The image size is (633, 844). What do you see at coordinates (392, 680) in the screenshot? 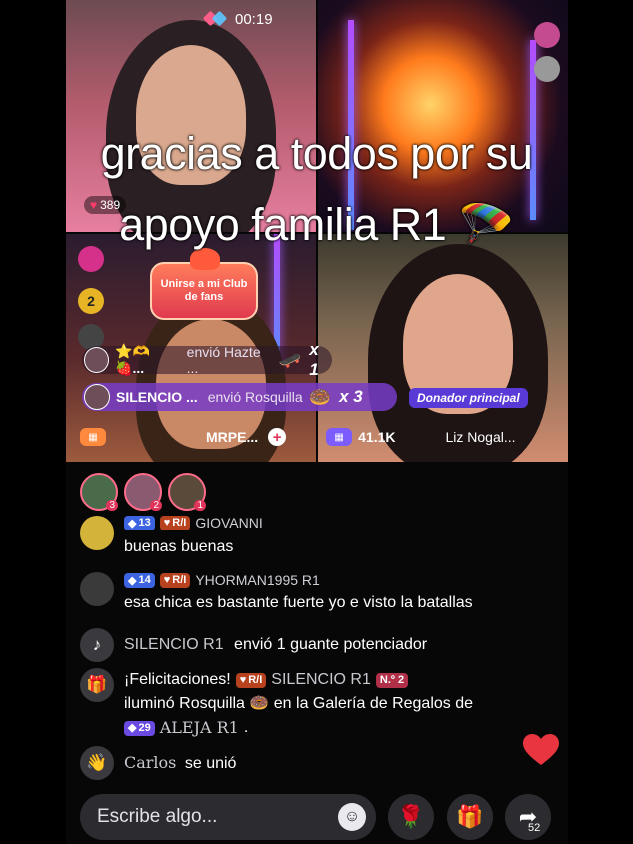
I see `rank-badge: N.º 2` at bounding box center [392, 680].